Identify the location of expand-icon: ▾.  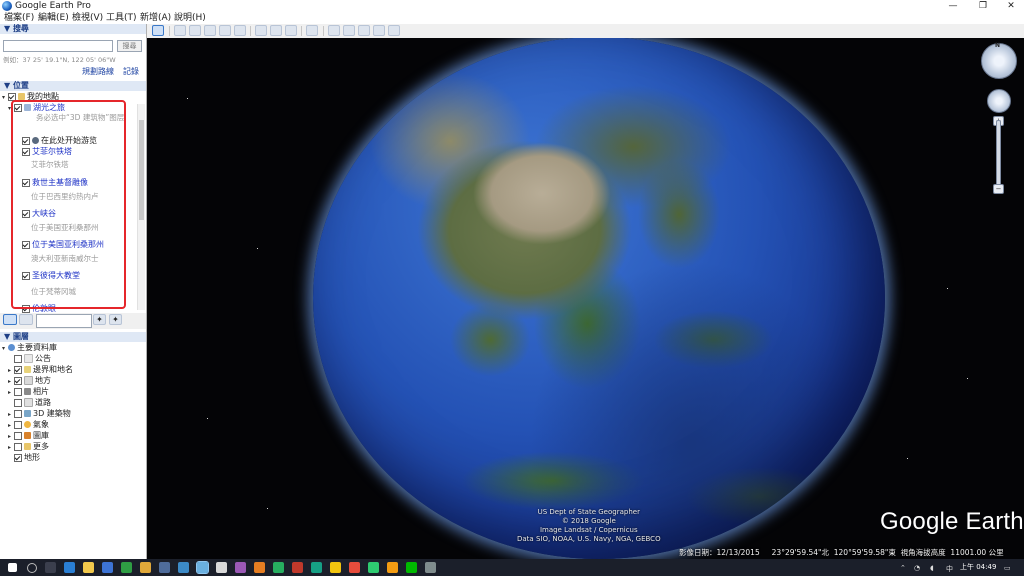
(5, 349).